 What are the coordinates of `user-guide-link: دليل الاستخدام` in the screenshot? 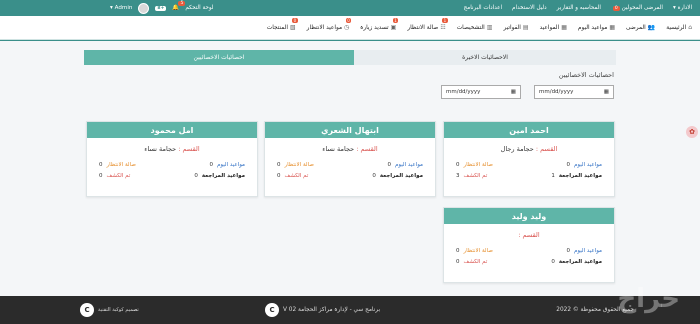 It's located at (529, 8).